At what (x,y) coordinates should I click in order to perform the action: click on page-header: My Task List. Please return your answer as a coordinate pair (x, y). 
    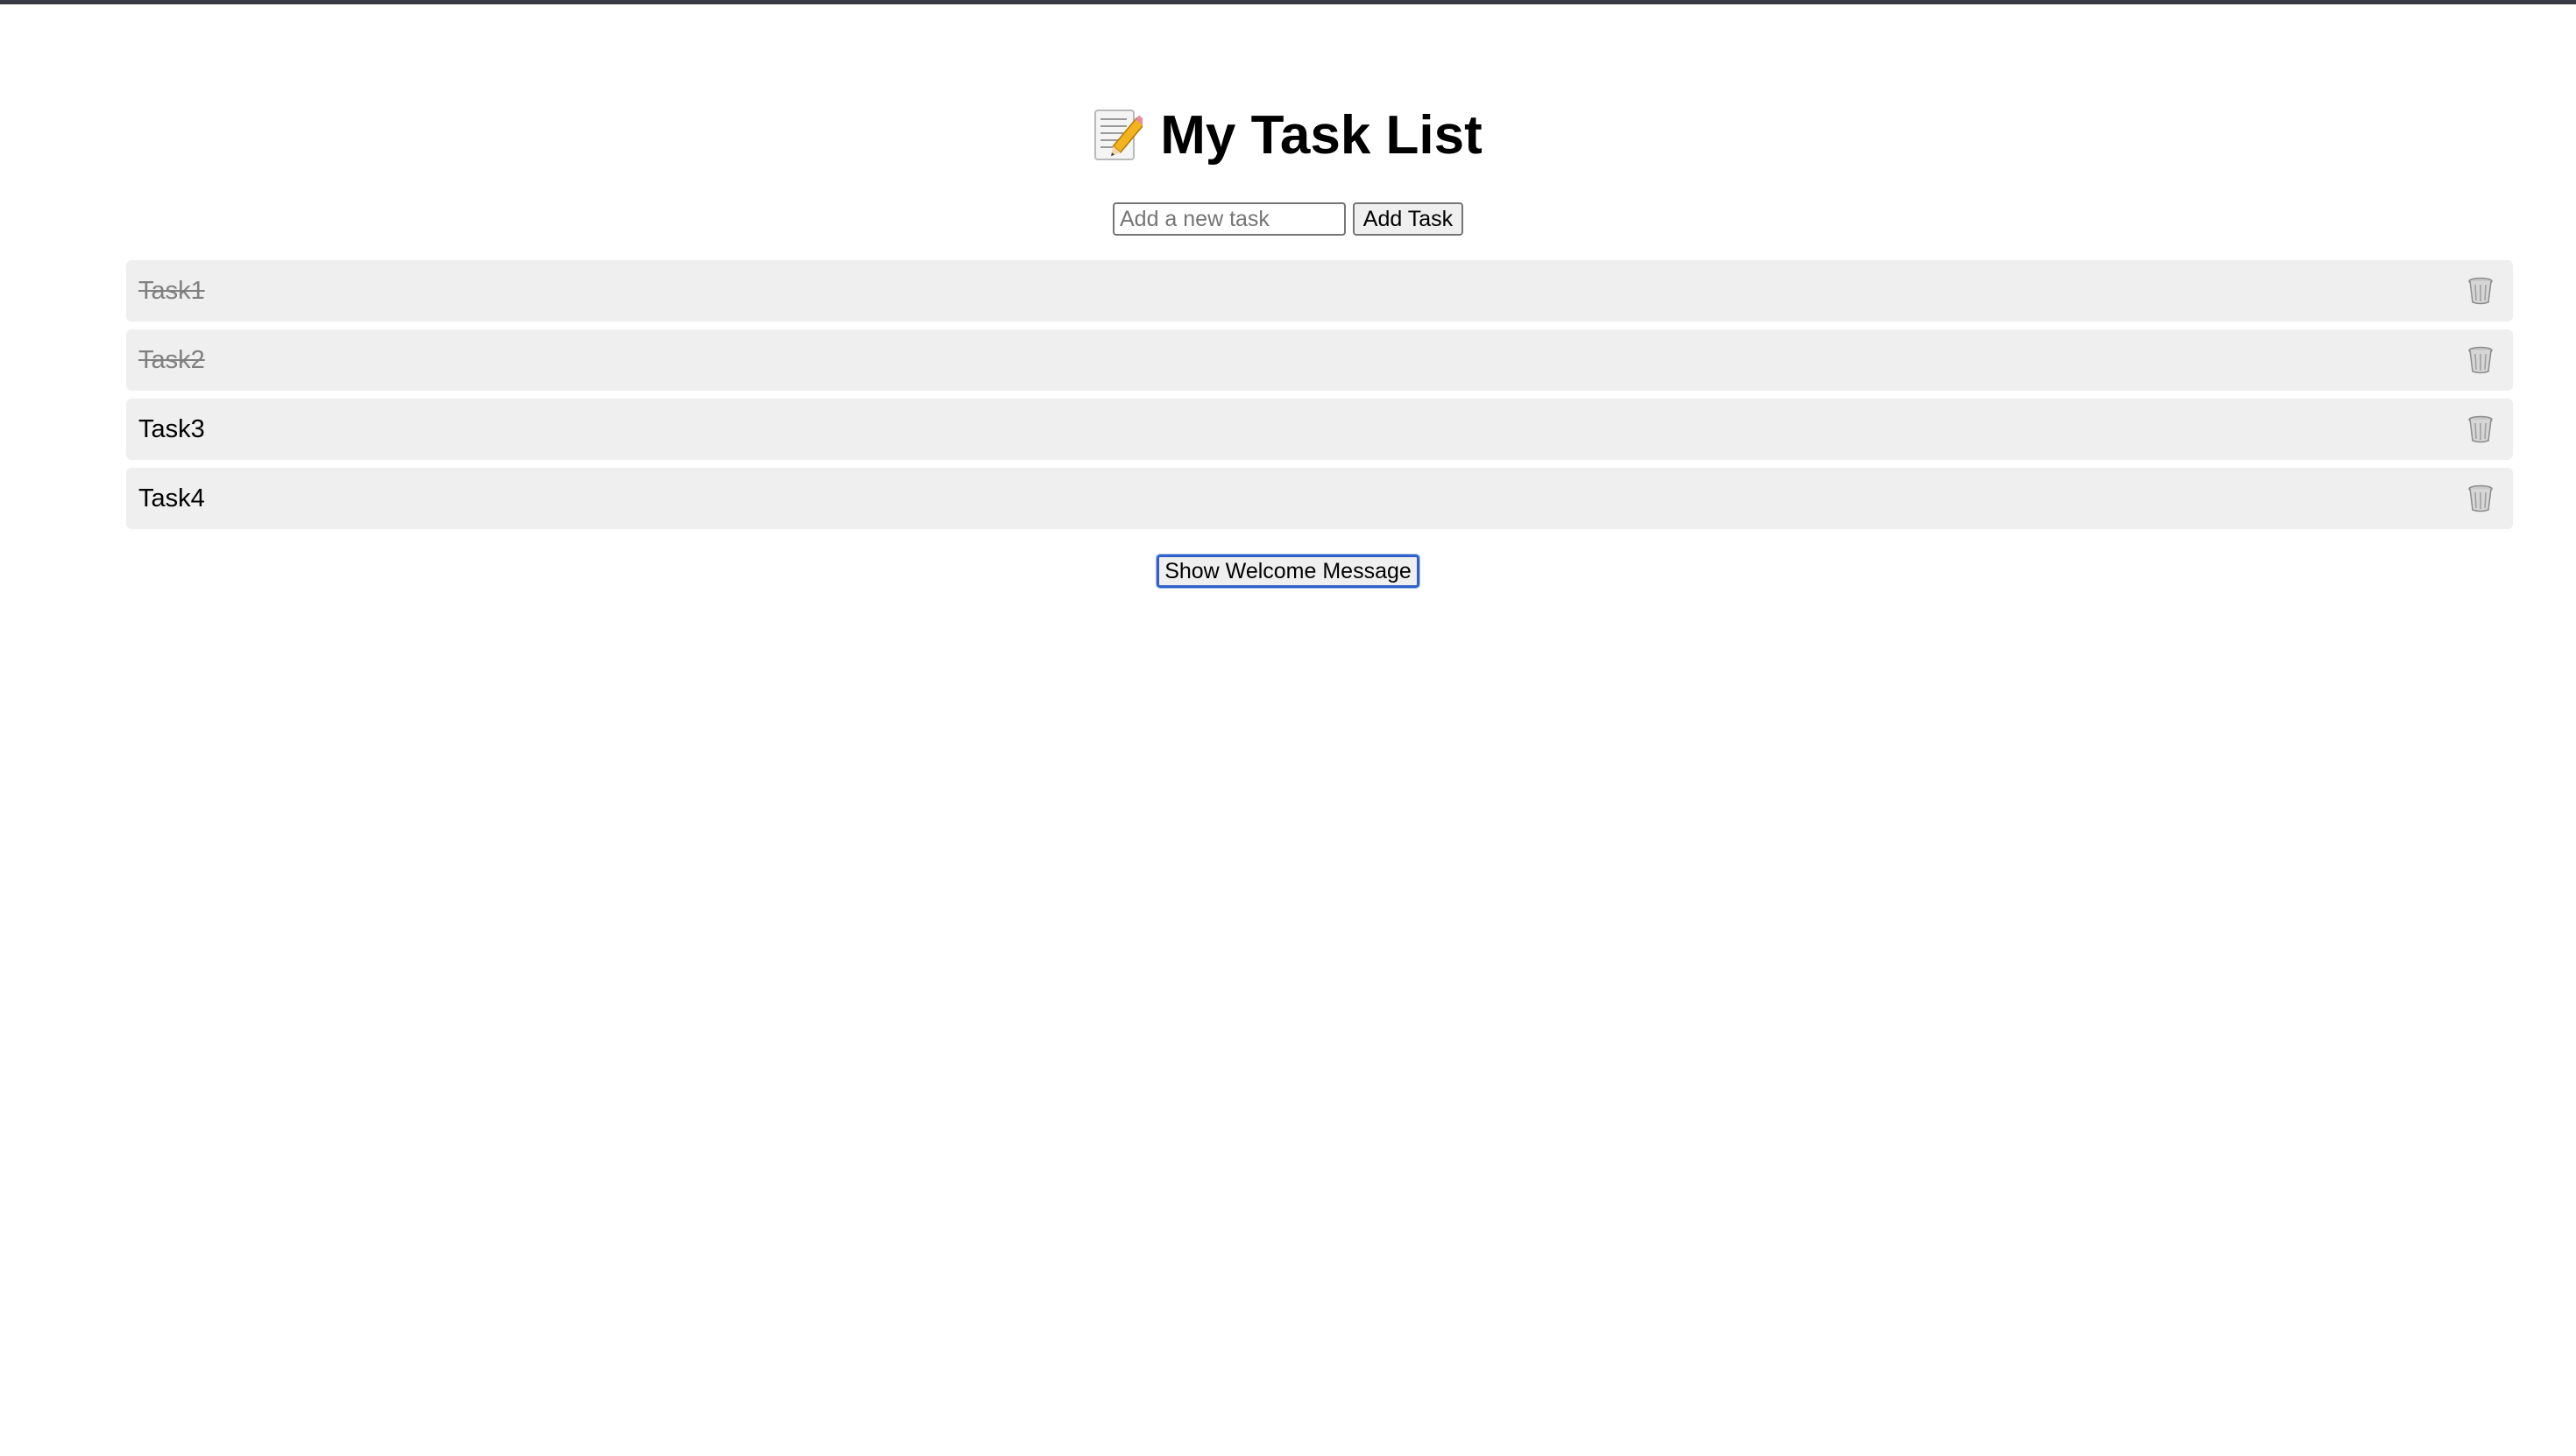
    Looking at the image, I should click on (1288, 135).